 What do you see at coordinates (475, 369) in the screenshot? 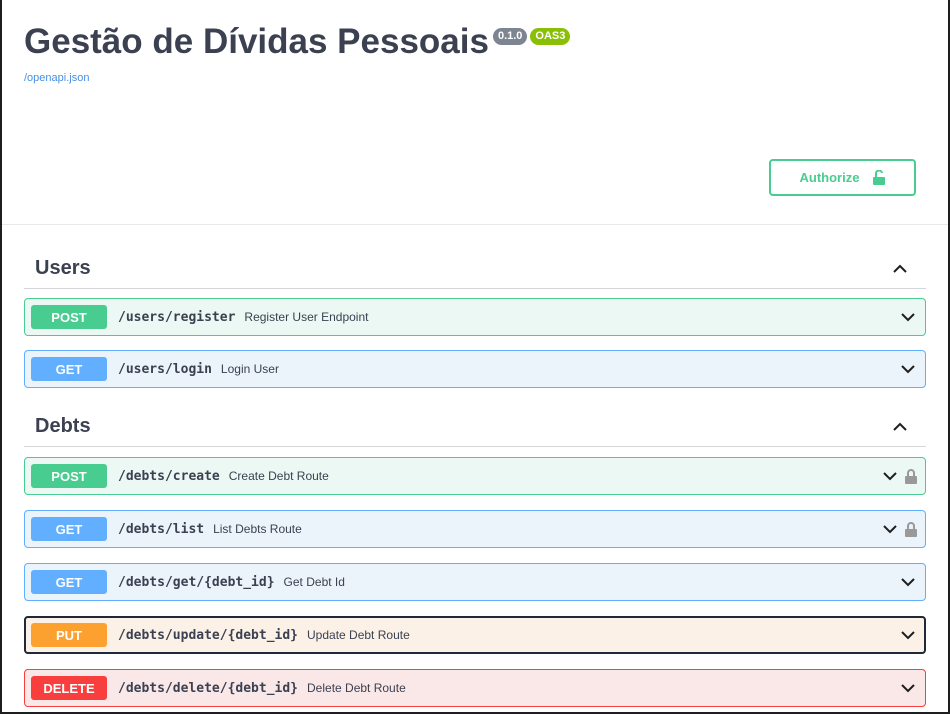
I see `operation-get-users-login: GET /users/login Login User` at bounding box center [475, 369].